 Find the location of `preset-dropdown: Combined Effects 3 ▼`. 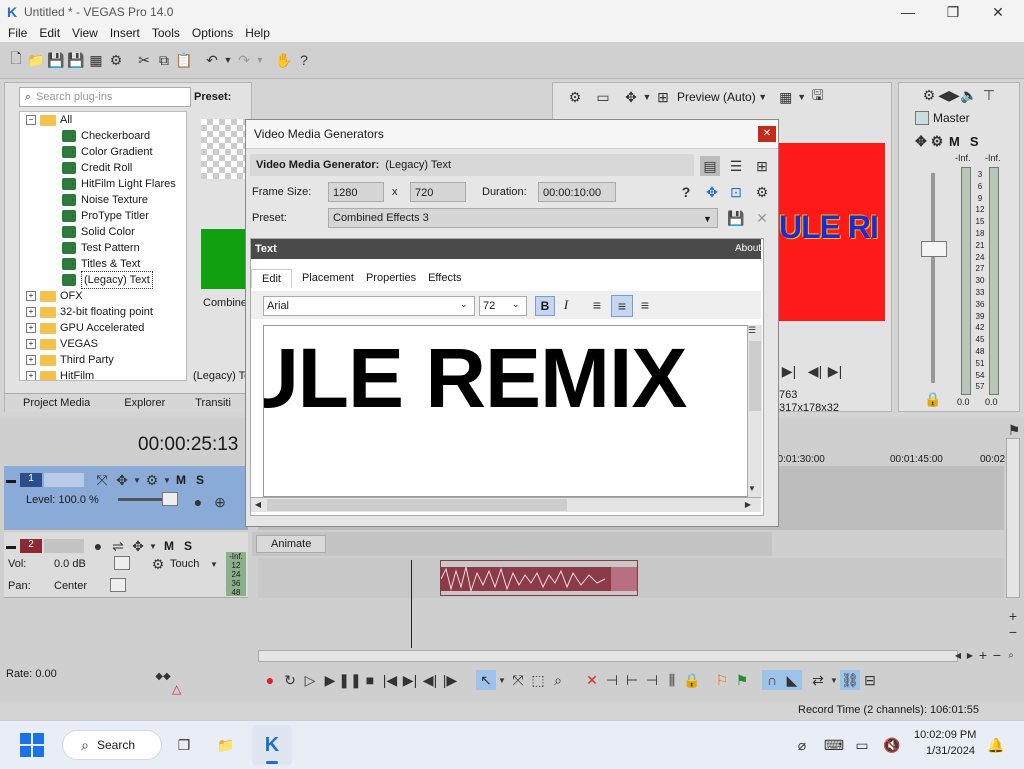

preset-dropdown: Combined Effects 3 ▼ is located at coordinates (523, 218).